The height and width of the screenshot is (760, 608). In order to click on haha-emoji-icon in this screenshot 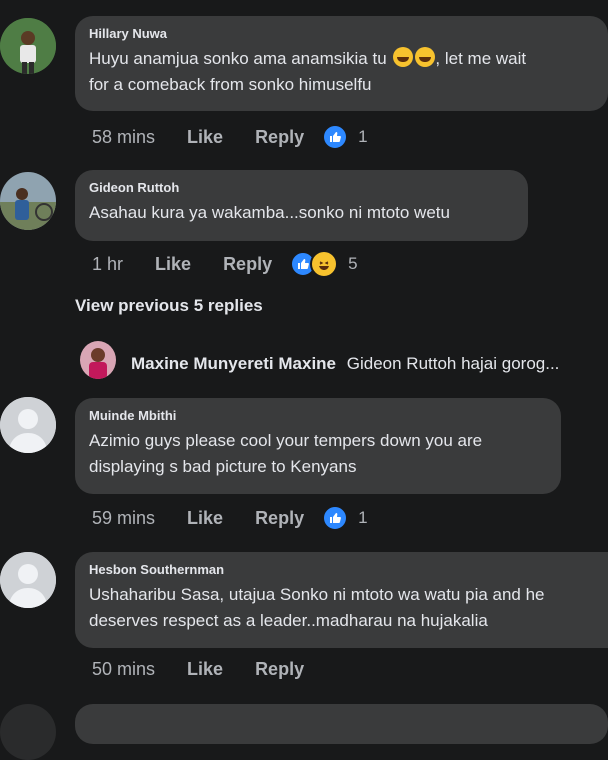, I will do `click(324, 264)`.